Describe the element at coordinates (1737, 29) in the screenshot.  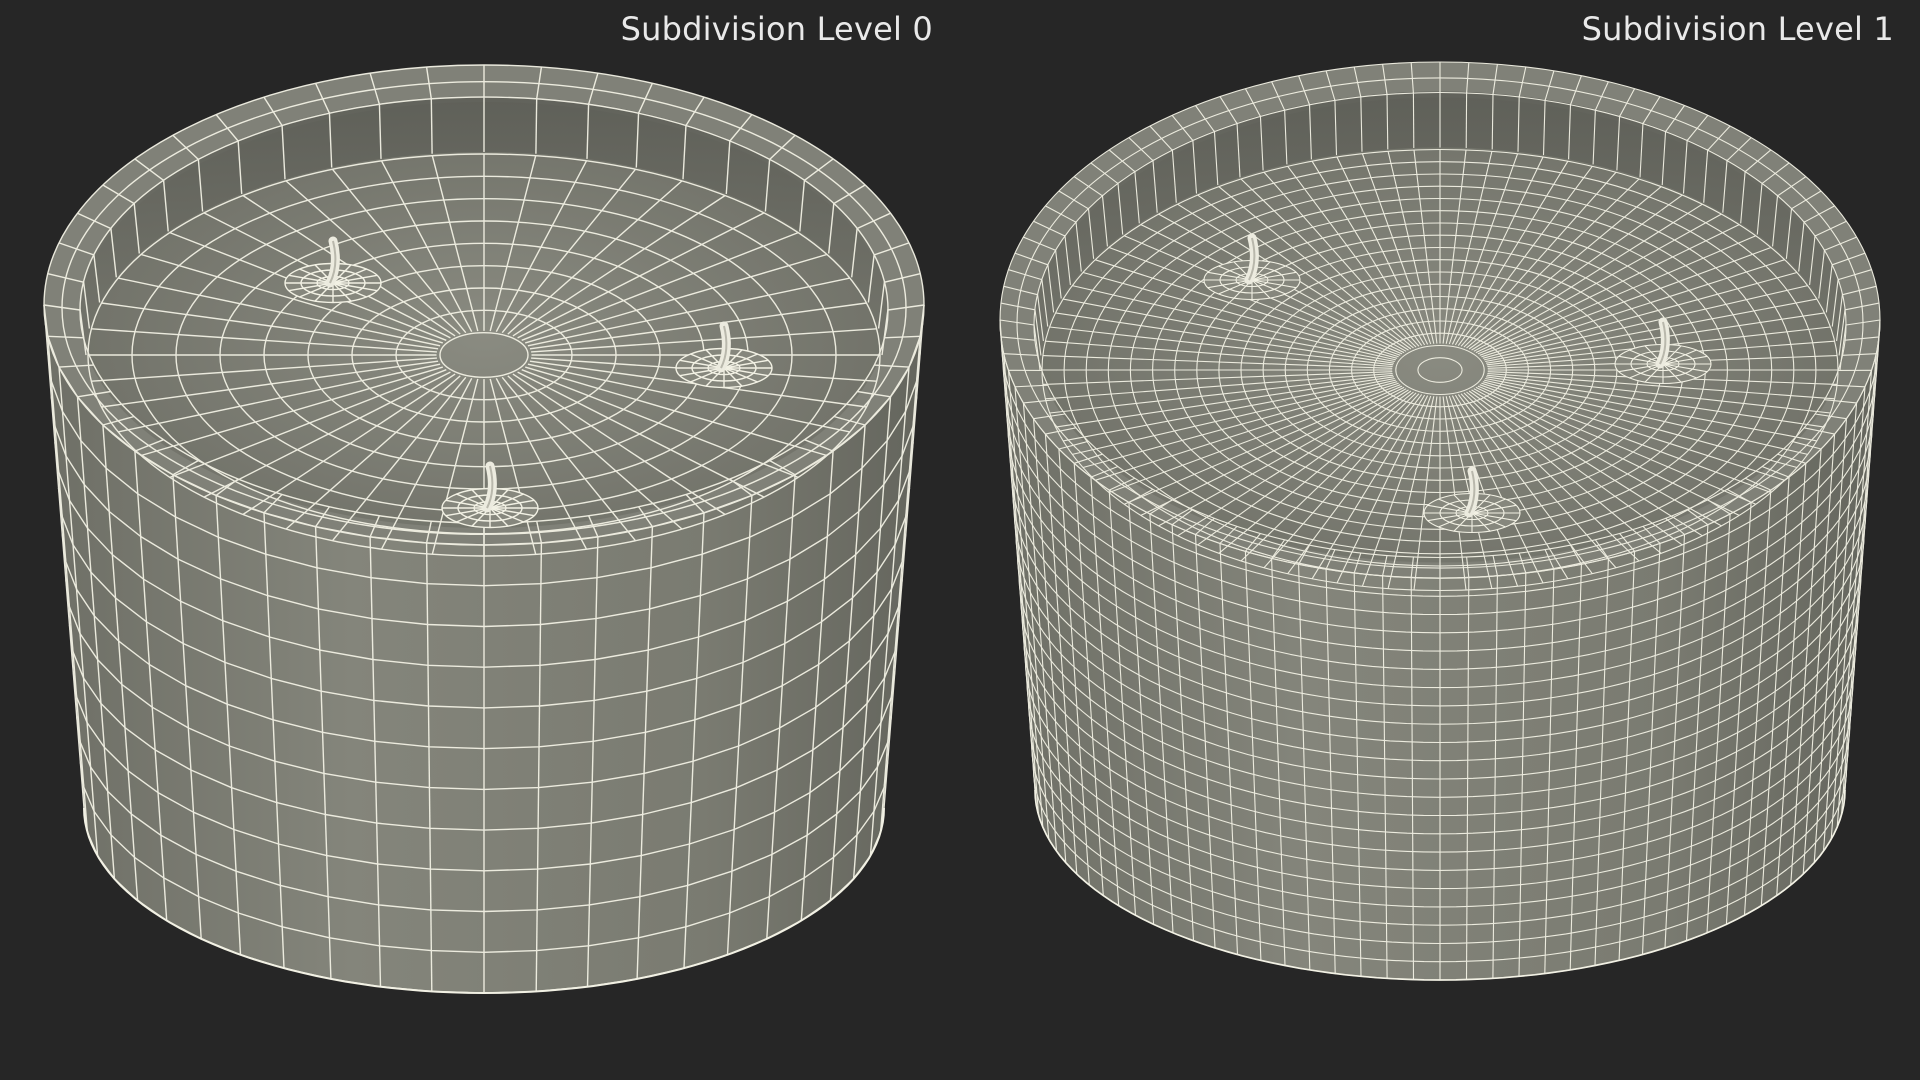
I see `subdivision-level-1-label: Subdivision Level 1` at that location.